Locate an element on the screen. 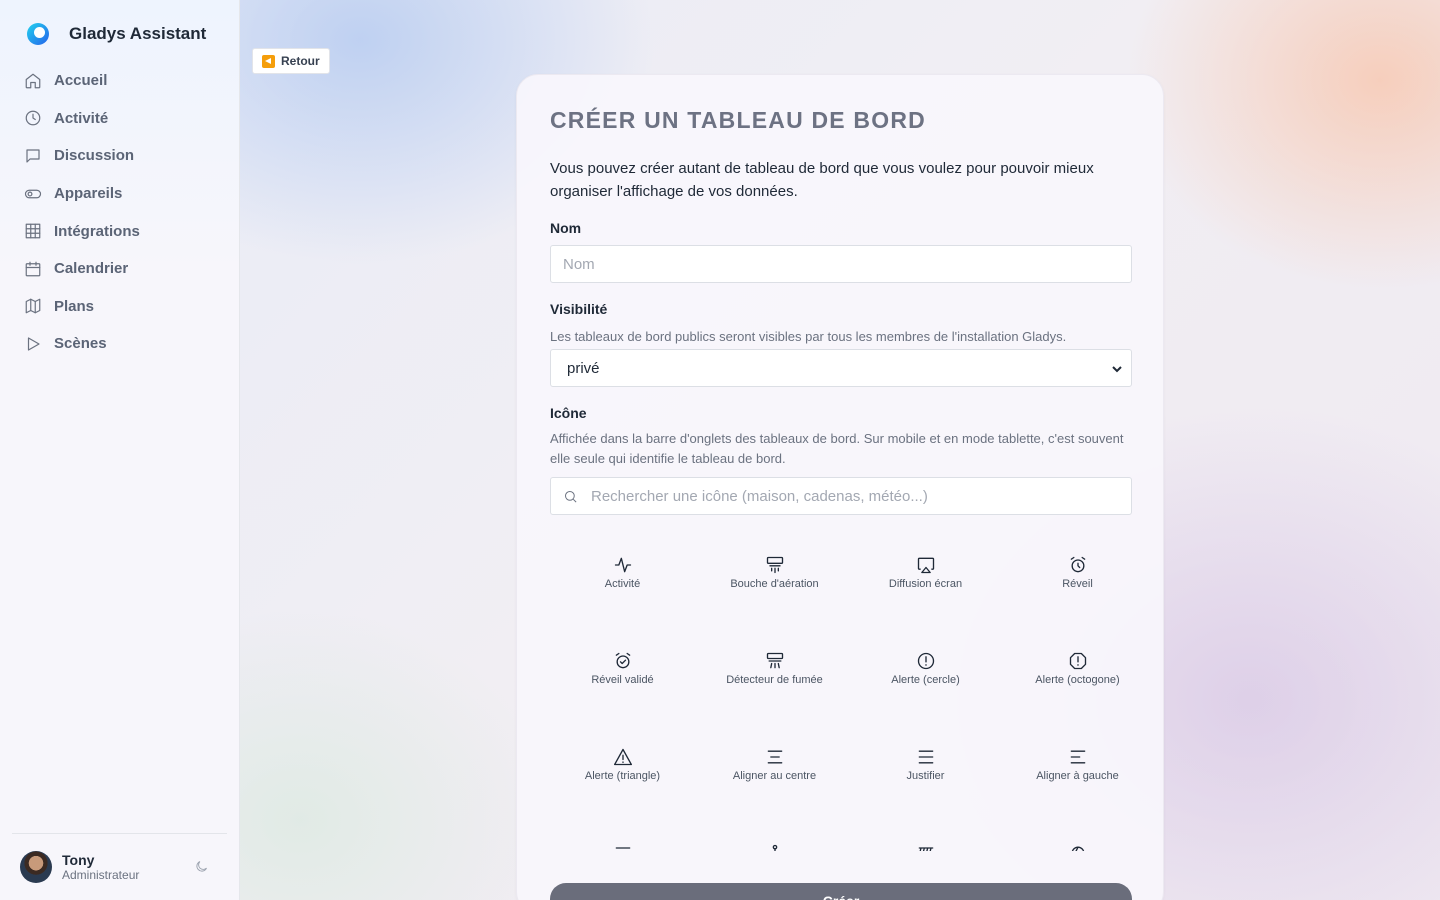  brand: Gladys Assistant is located at coordinates (115, 34).